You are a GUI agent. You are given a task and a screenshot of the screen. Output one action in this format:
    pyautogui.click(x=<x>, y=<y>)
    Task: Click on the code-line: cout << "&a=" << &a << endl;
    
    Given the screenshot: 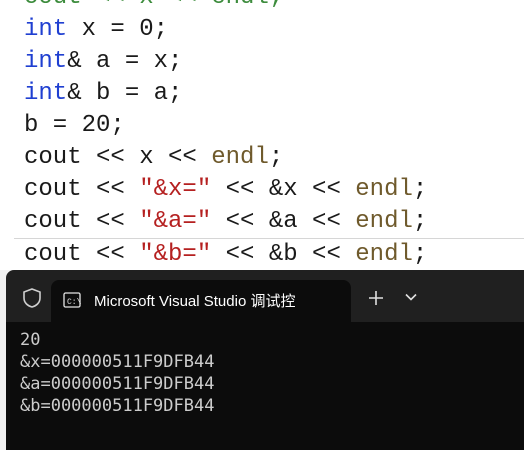 What is the action you would take?
    pyautogui.click(x=225, y=222)
    